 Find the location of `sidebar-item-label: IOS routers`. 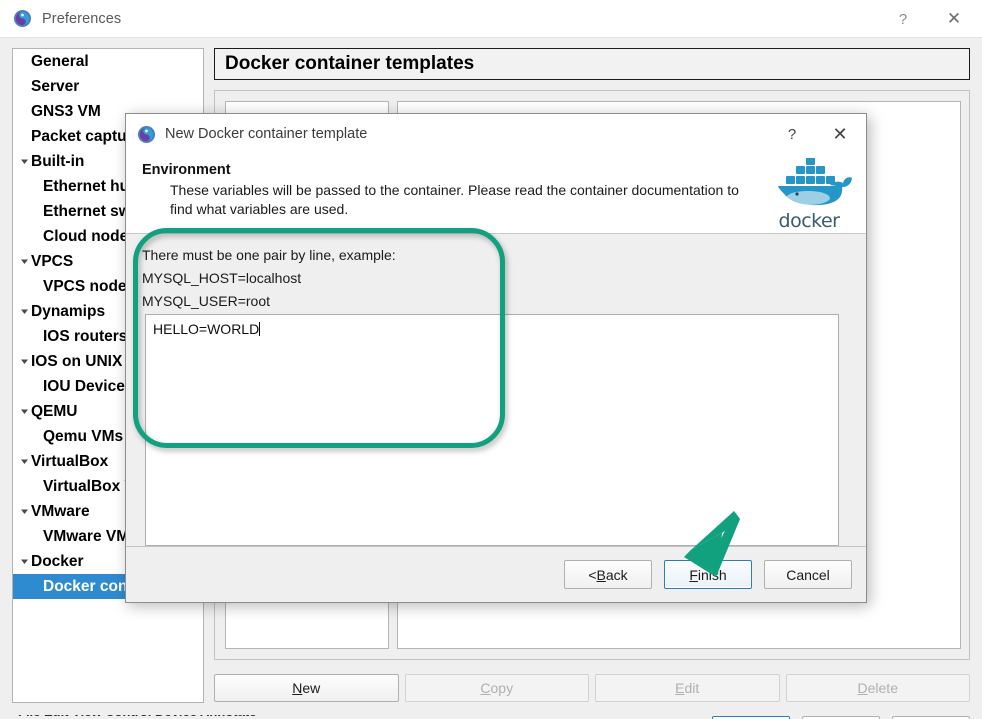

sidebar-item-label: IOS routers is located at coordinates (85, 336).